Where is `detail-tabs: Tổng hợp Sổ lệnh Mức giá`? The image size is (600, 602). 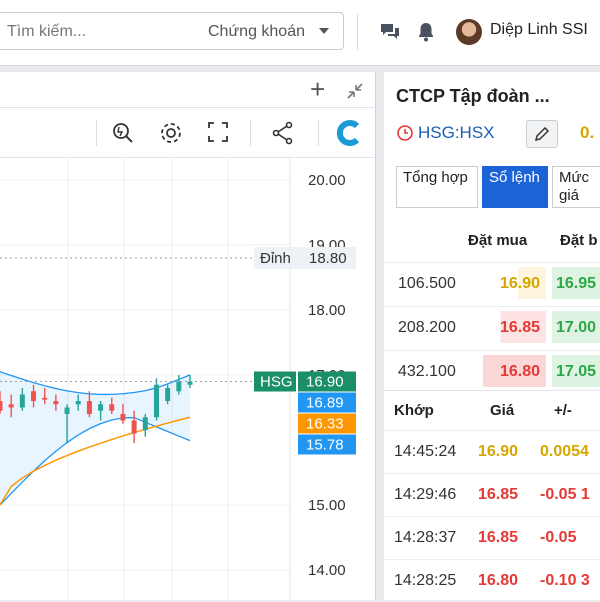
detail-tabs: Tổng hợp Sổ lệnh Mức giá is located at coordinates (498, 187).